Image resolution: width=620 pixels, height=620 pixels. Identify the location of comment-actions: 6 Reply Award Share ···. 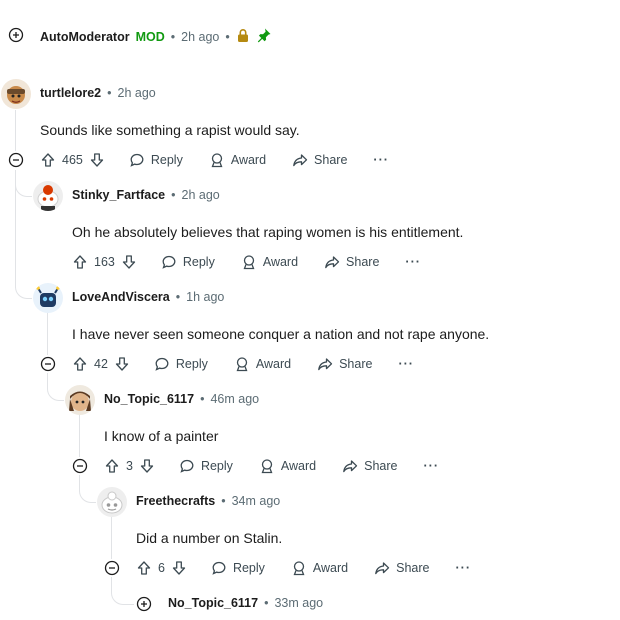
(303, 568).